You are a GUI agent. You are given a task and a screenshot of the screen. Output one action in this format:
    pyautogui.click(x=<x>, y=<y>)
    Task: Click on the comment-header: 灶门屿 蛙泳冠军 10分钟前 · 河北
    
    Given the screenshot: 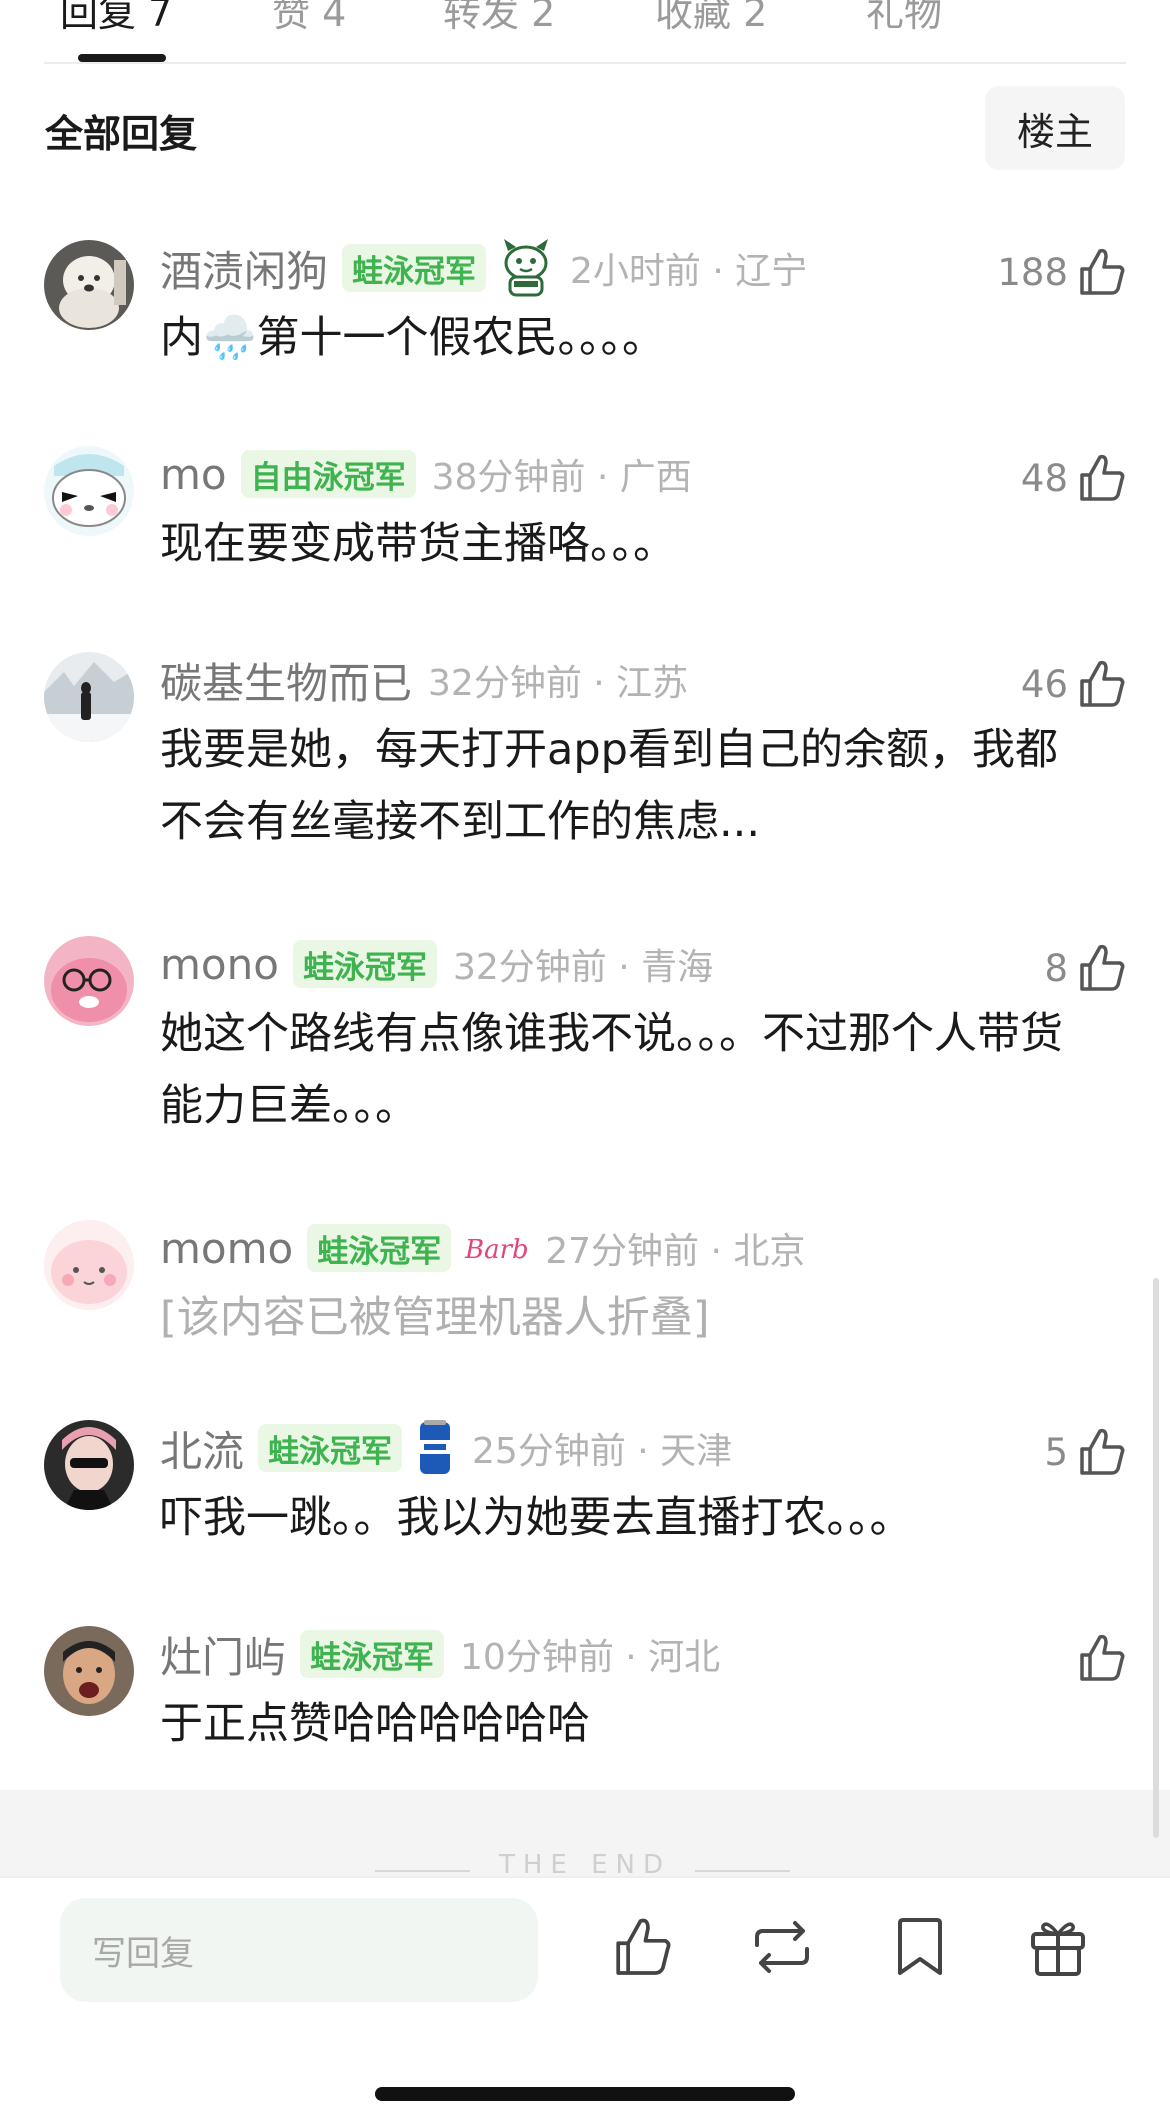 What is the action you would take?
    pyautogui.click(x=440, y=1654)
    